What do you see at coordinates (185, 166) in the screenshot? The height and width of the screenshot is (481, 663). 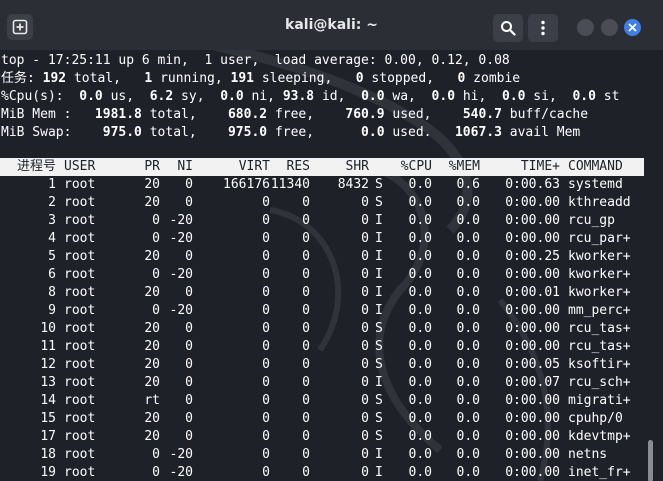 I see `column-header-ni: NI` at bounding box center [185, 166].